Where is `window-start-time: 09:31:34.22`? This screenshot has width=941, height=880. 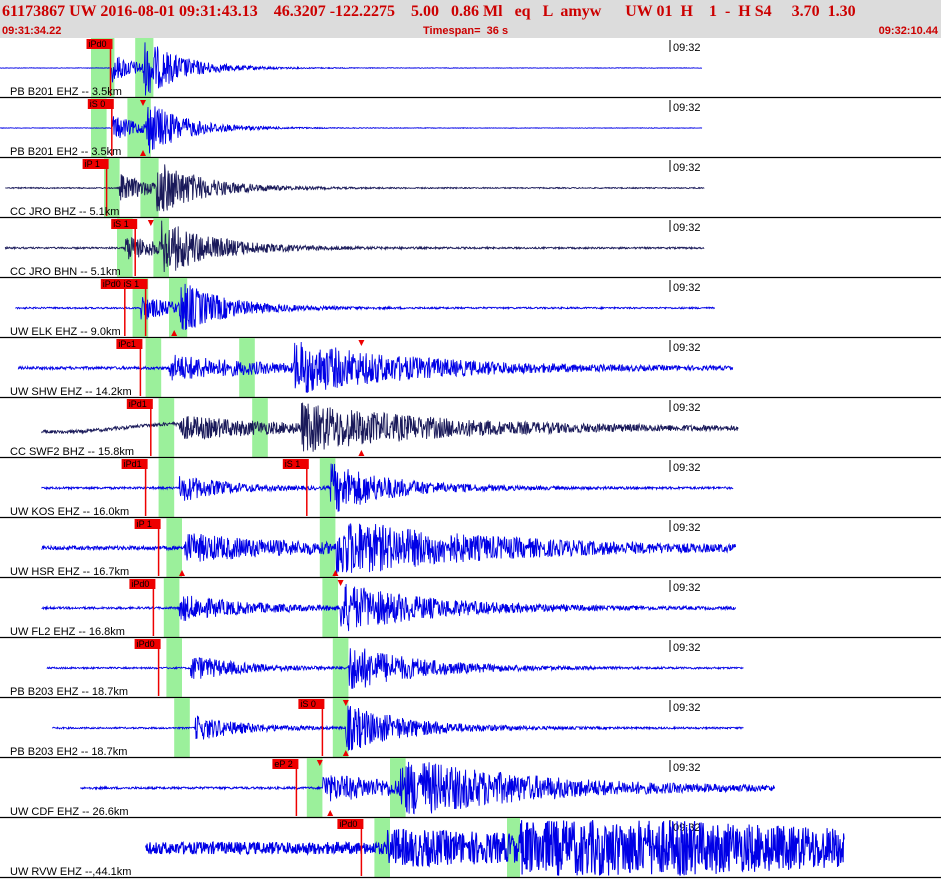 window-start-time: 09:31:34.22 is located at coordinates (32, 31).